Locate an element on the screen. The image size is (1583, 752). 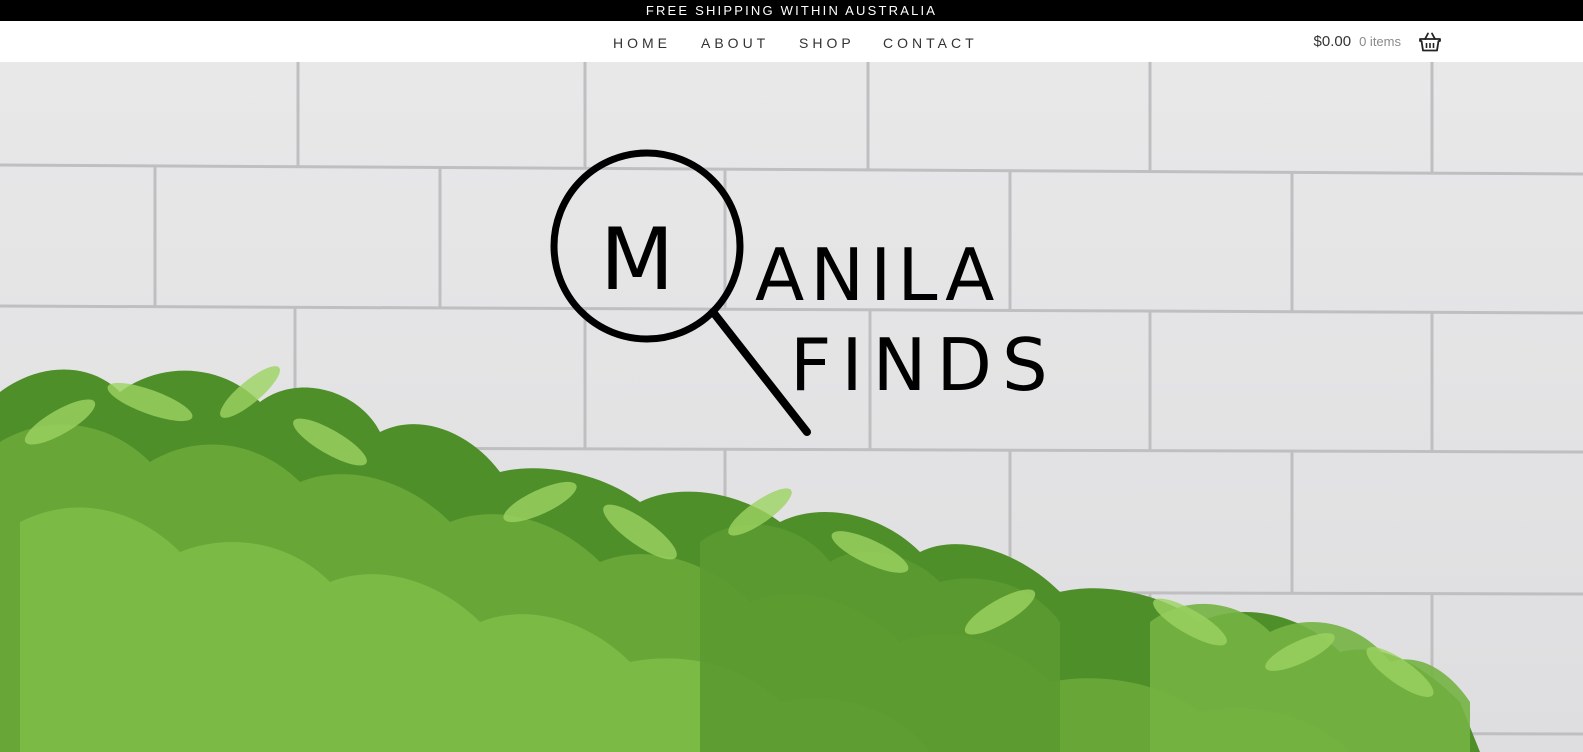
nav-about: ABOUT is located at coordinates (735, 41).